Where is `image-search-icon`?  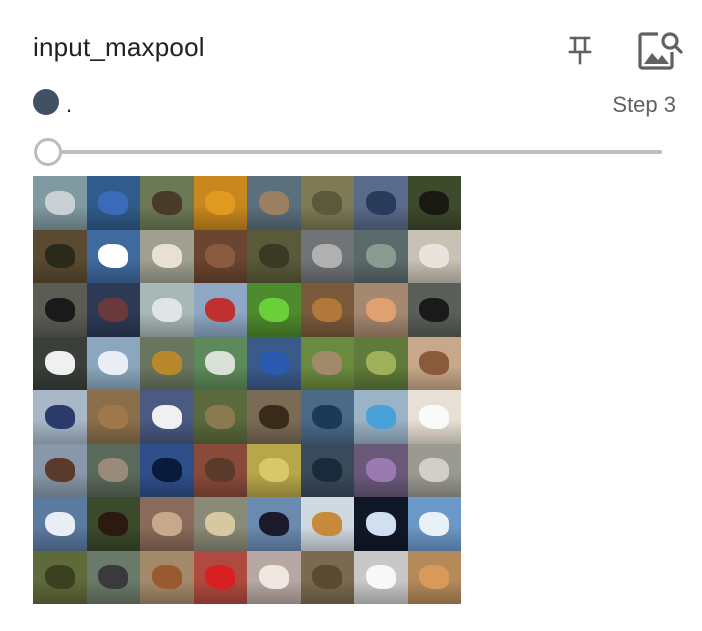
image-search-icon is located at coordinates (660, 51).